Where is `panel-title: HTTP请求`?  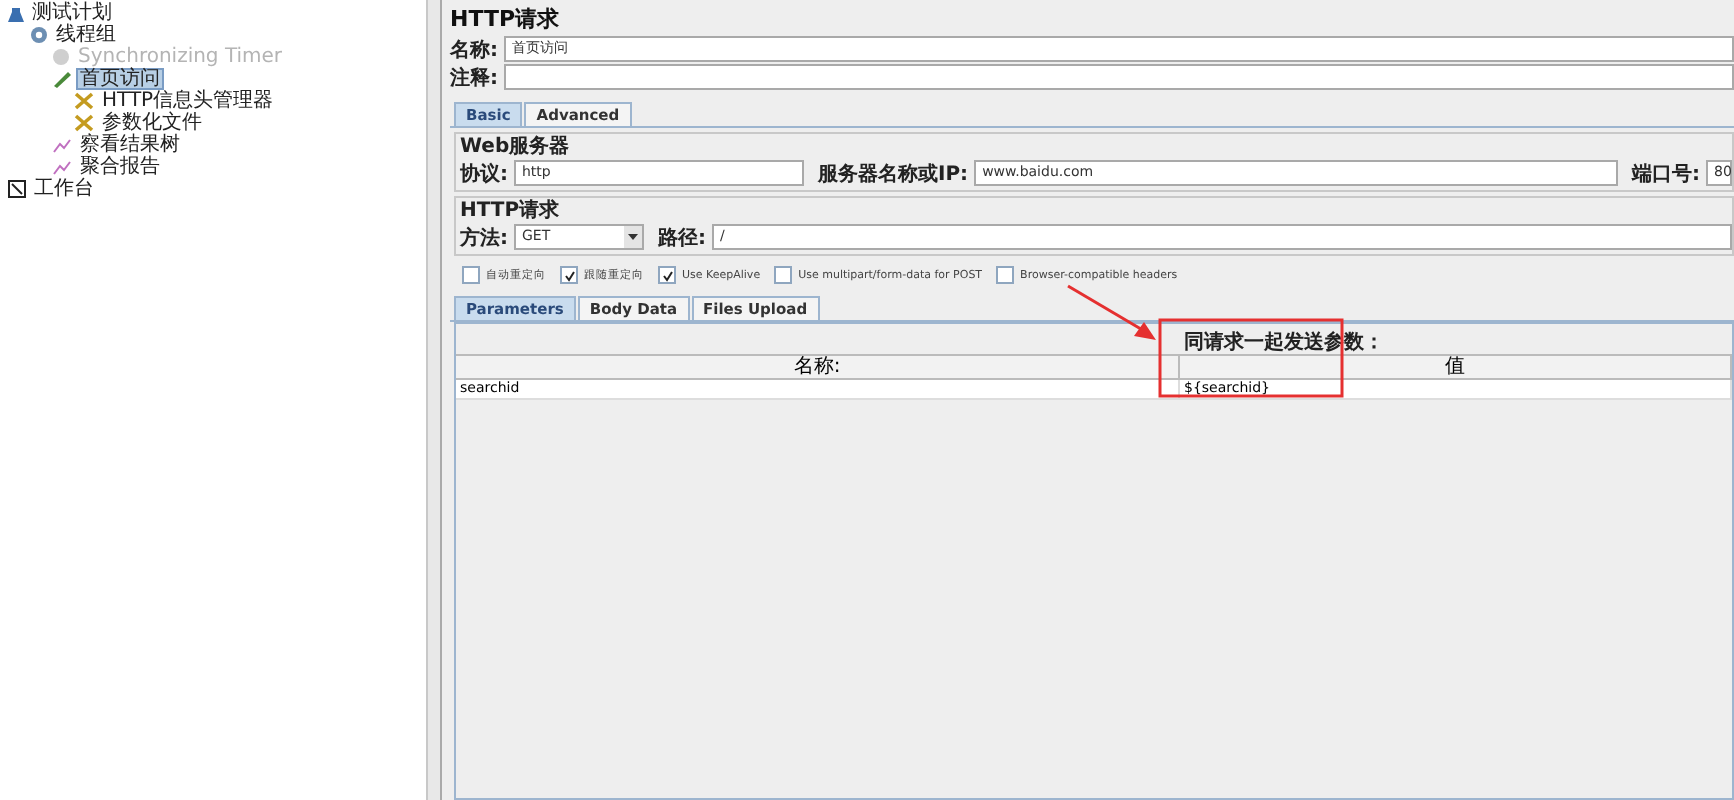 panel-title: HTTP请求 is located at coordinates (506, 20).